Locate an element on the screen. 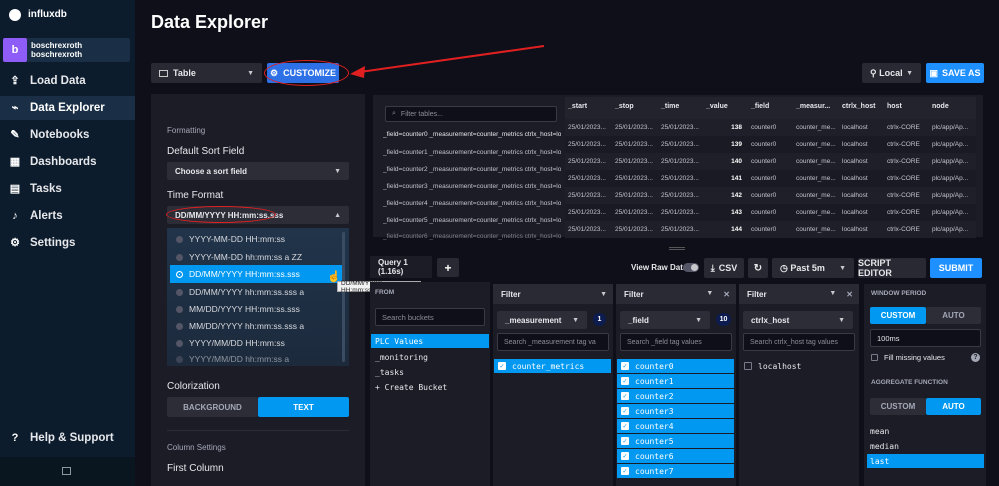 The image size is (999, 486). bucket-search-input: Search buckets is located at coordinates (430, 317).